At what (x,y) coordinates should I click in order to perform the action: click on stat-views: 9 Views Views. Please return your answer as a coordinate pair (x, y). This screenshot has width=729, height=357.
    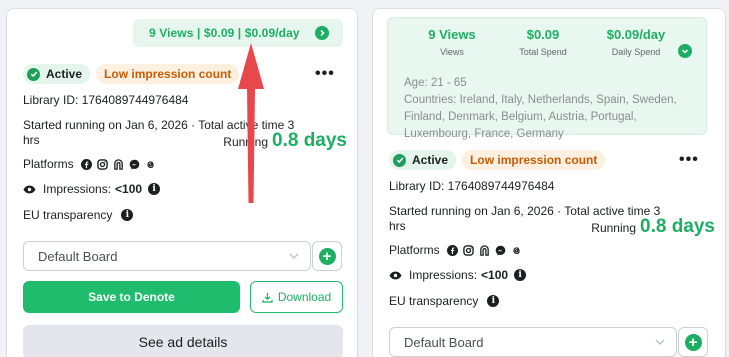
    Looking at the image, I should click on (452, 42).